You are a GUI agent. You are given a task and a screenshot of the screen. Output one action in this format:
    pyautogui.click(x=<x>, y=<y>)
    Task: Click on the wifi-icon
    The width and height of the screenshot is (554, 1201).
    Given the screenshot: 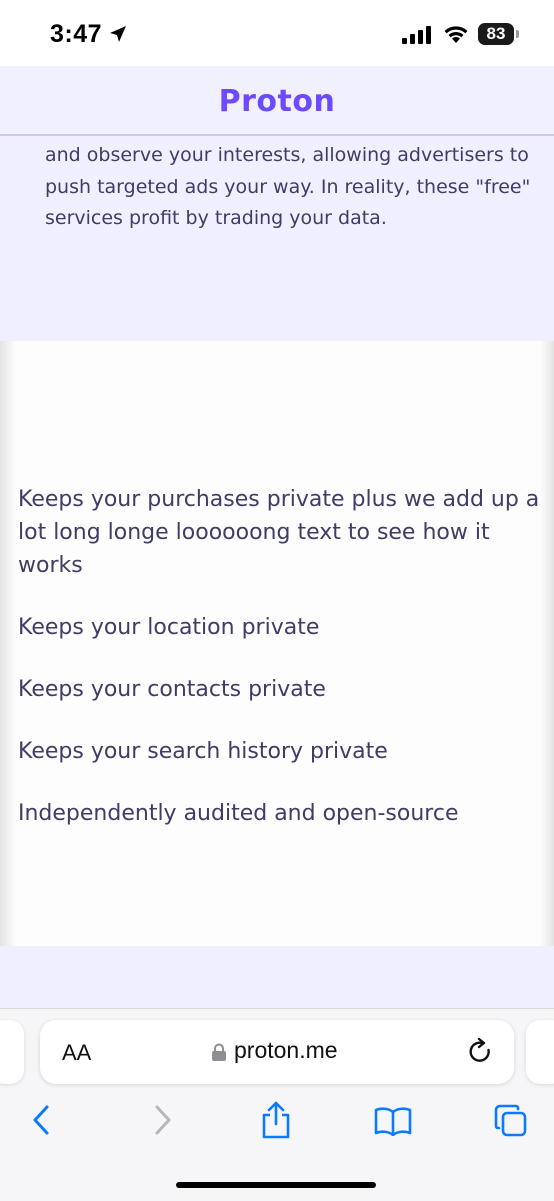 What is the action you would take?
    pyautogui.click(x=456, y=34)
    